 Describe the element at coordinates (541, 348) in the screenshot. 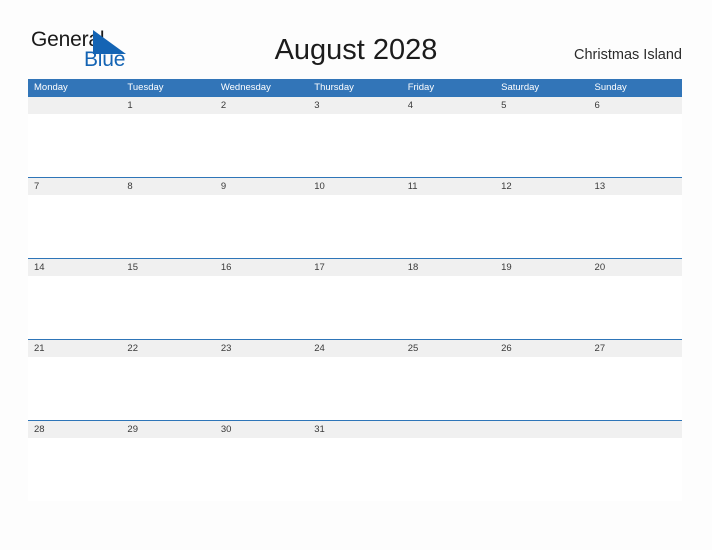

I see `day-cell: 26` at that location.